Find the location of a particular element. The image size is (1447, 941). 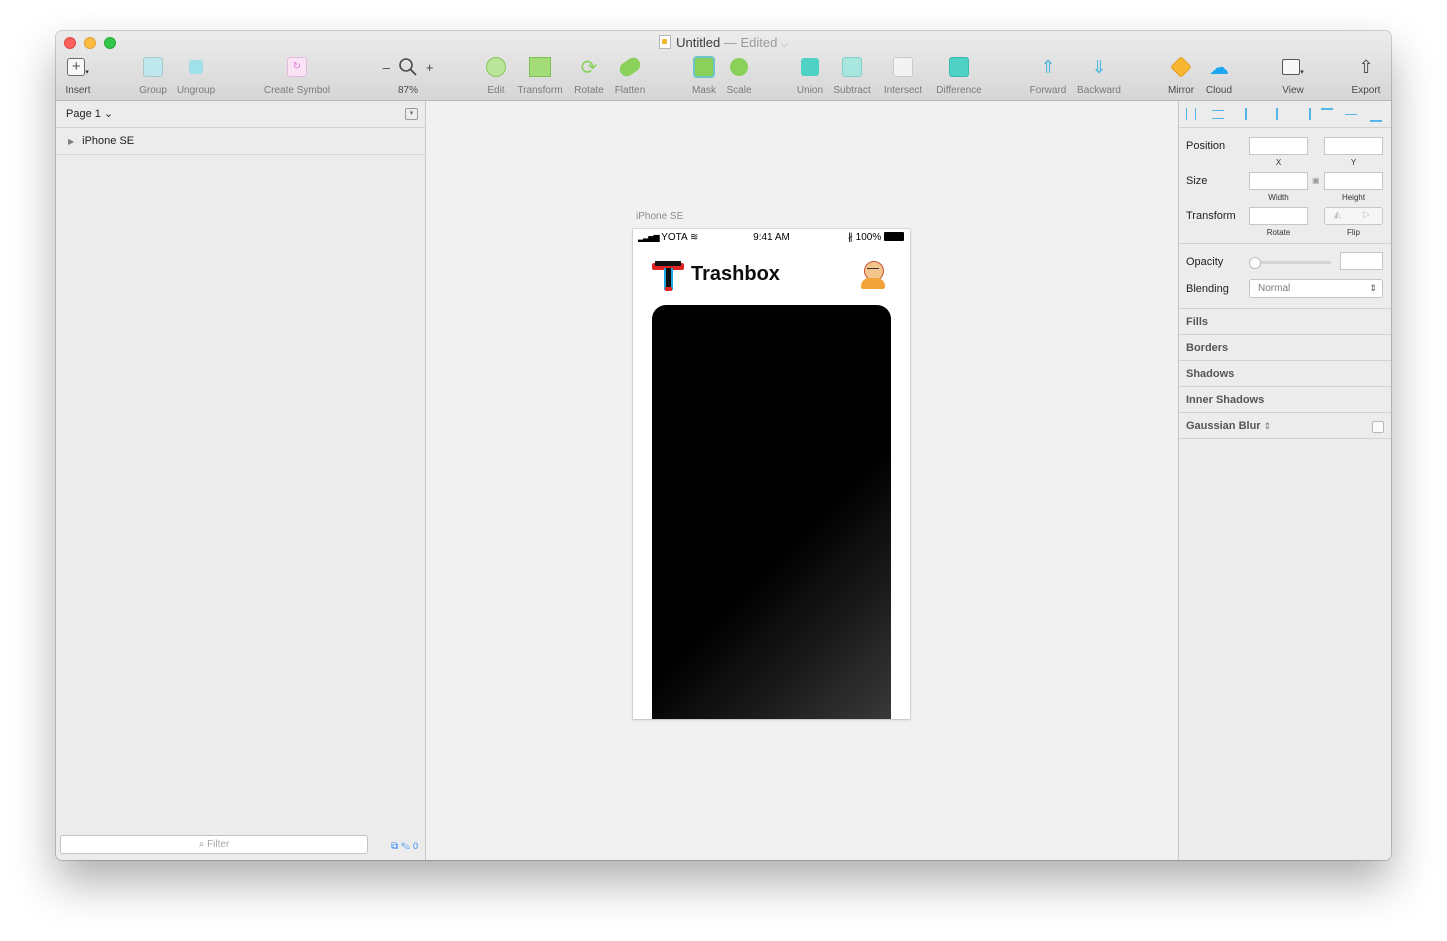

transform-icon is located at coordinates (540, 67).